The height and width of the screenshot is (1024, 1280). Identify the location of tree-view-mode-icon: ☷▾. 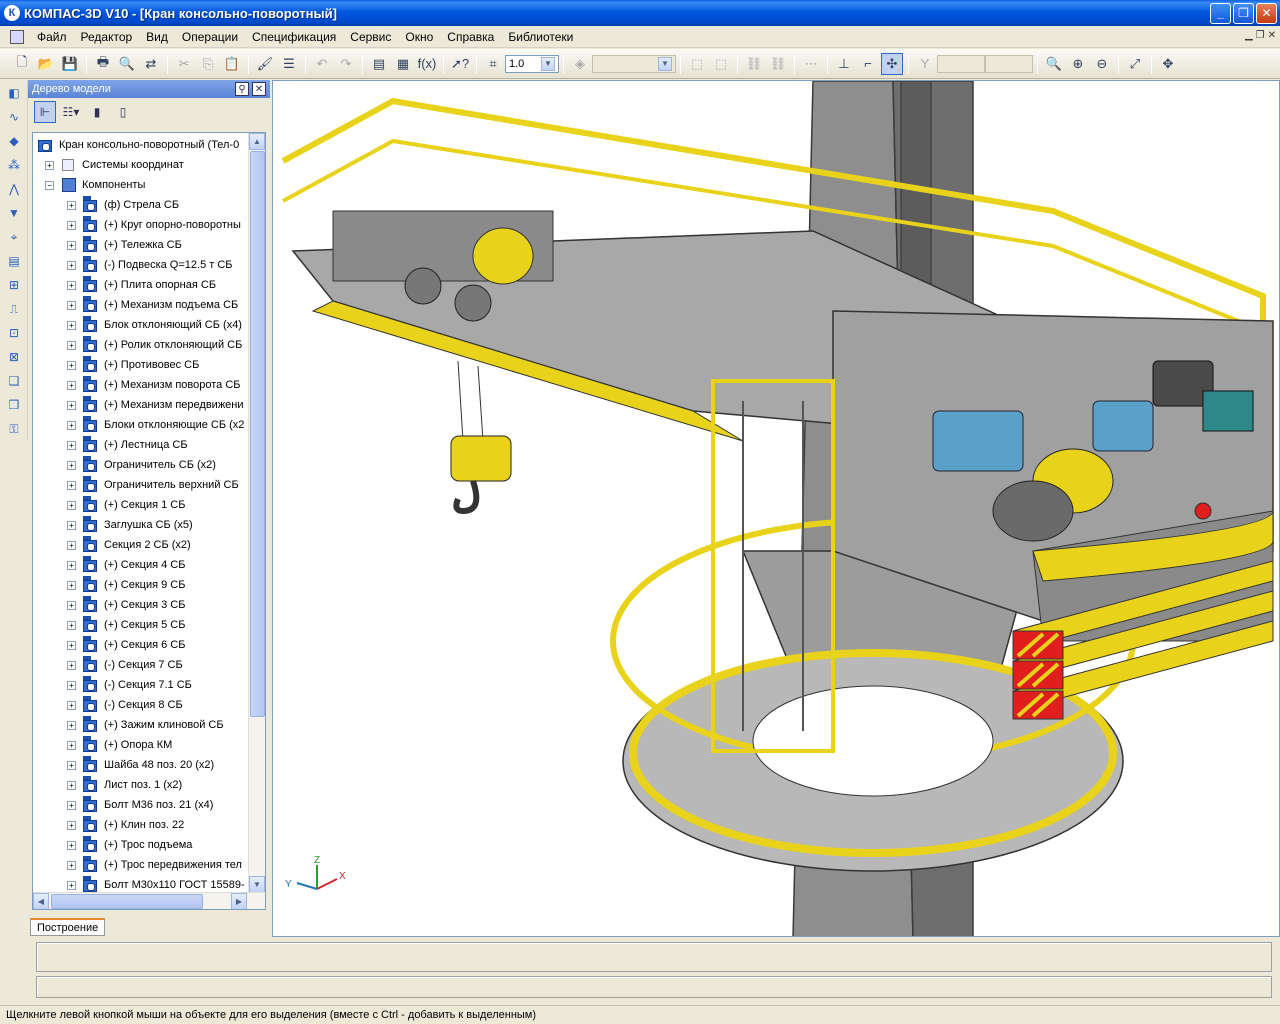
(71, 112).